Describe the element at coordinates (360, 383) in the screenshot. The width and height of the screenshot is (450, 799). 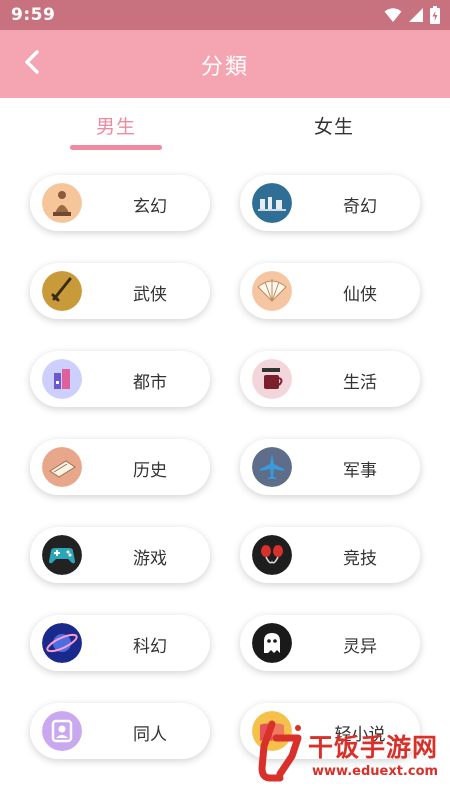
I see `category-label: 生活` at that location.